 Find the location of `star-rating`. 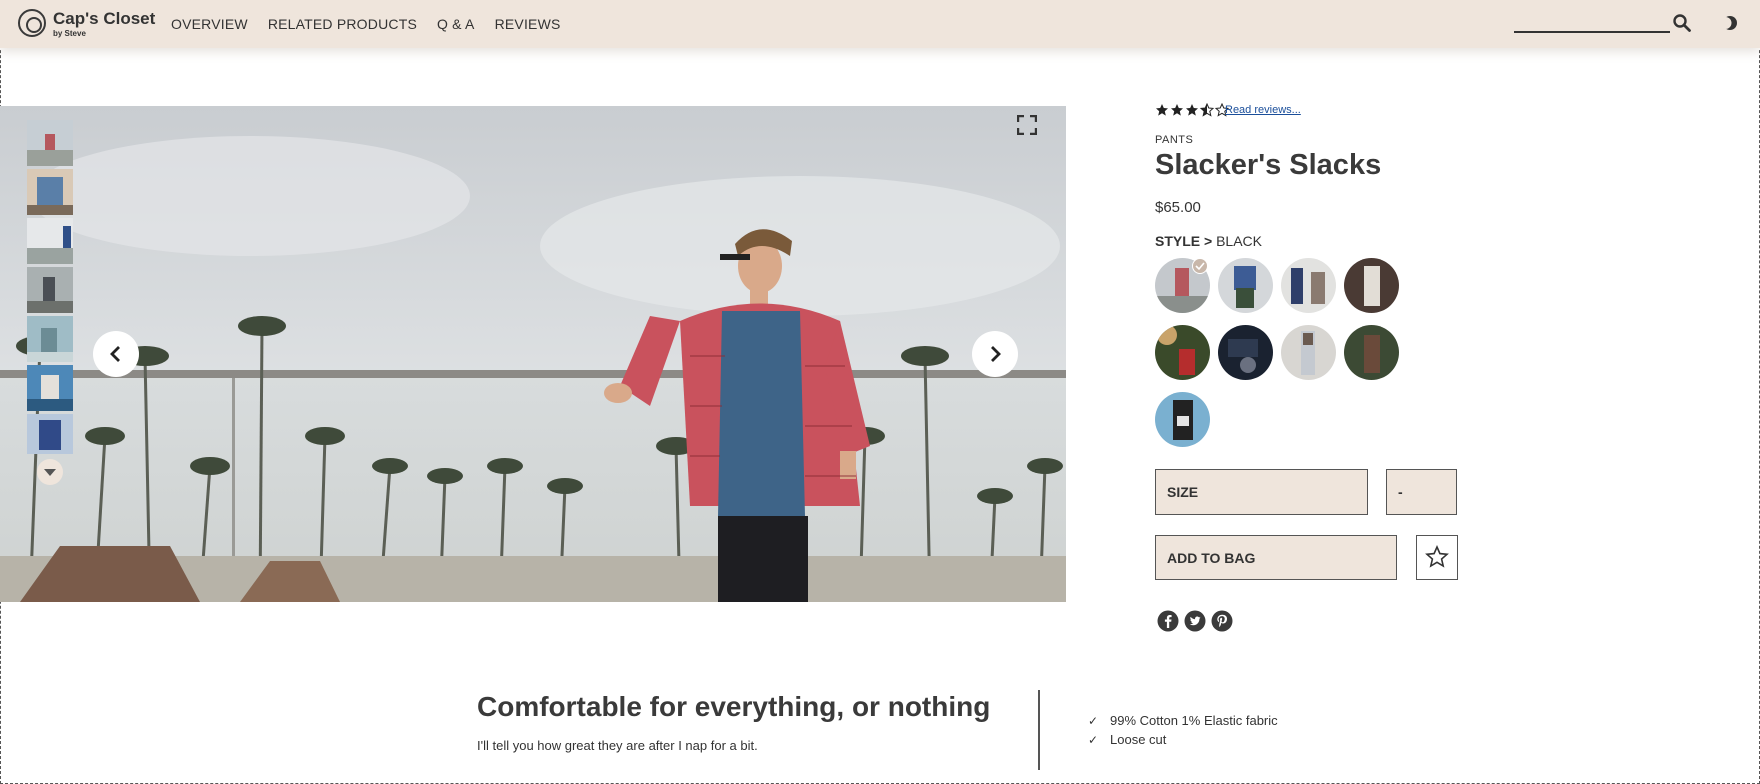

star-rating is located at coordinates (1194, 110).